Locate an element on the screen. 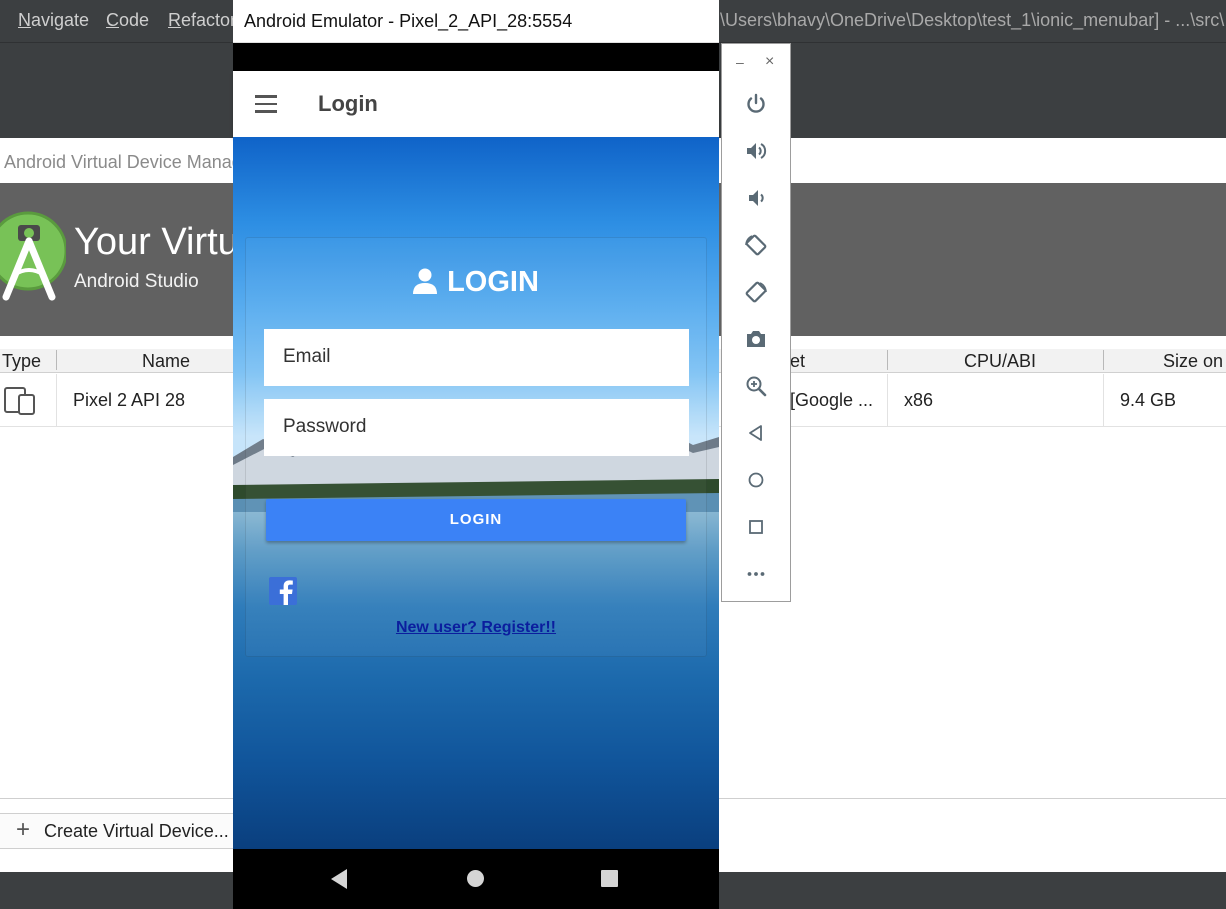  rotate-right-icon is located at coordinates (756, 292).